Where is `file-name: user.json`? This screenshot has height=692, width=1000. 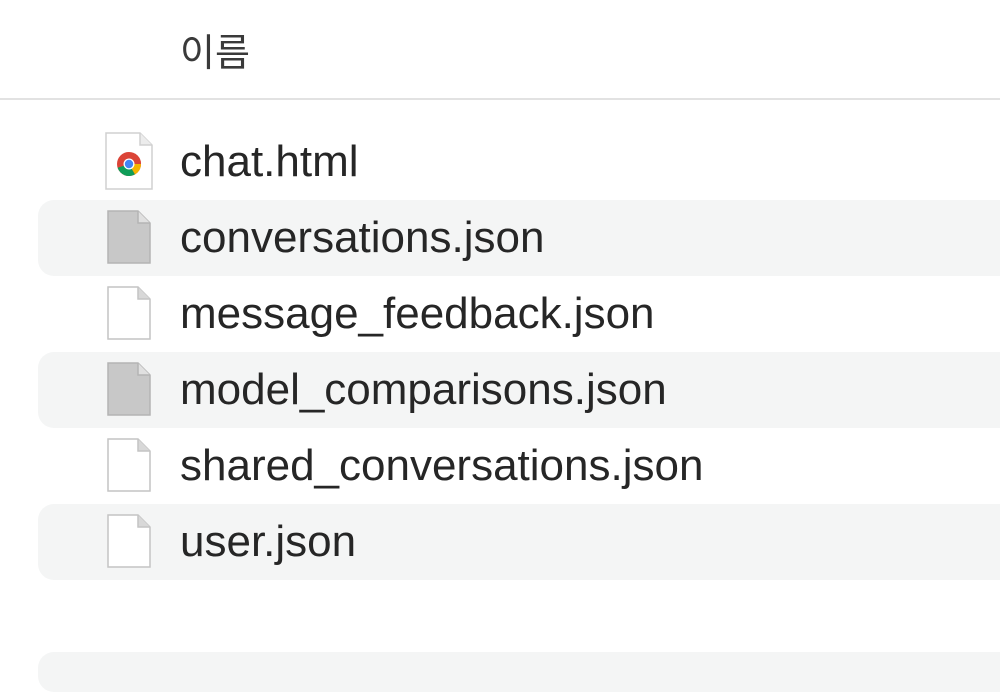
file-name: user.json is located at coordinates (268, 541).